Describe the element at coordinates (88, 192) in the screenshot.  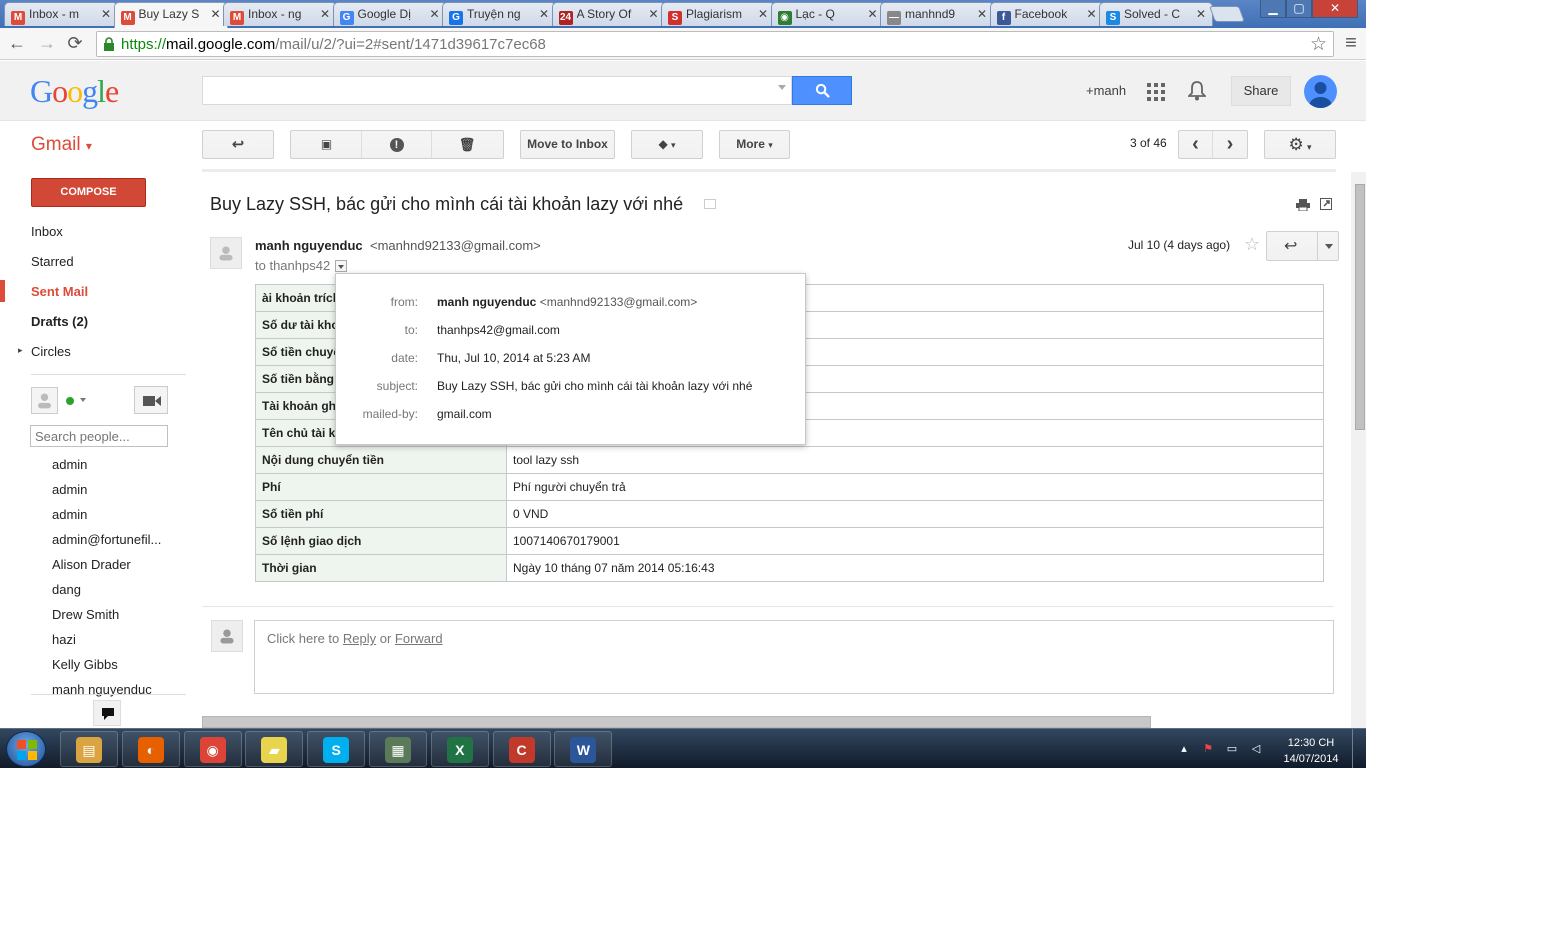
I see `compose-button: COMPOSE` at that location.